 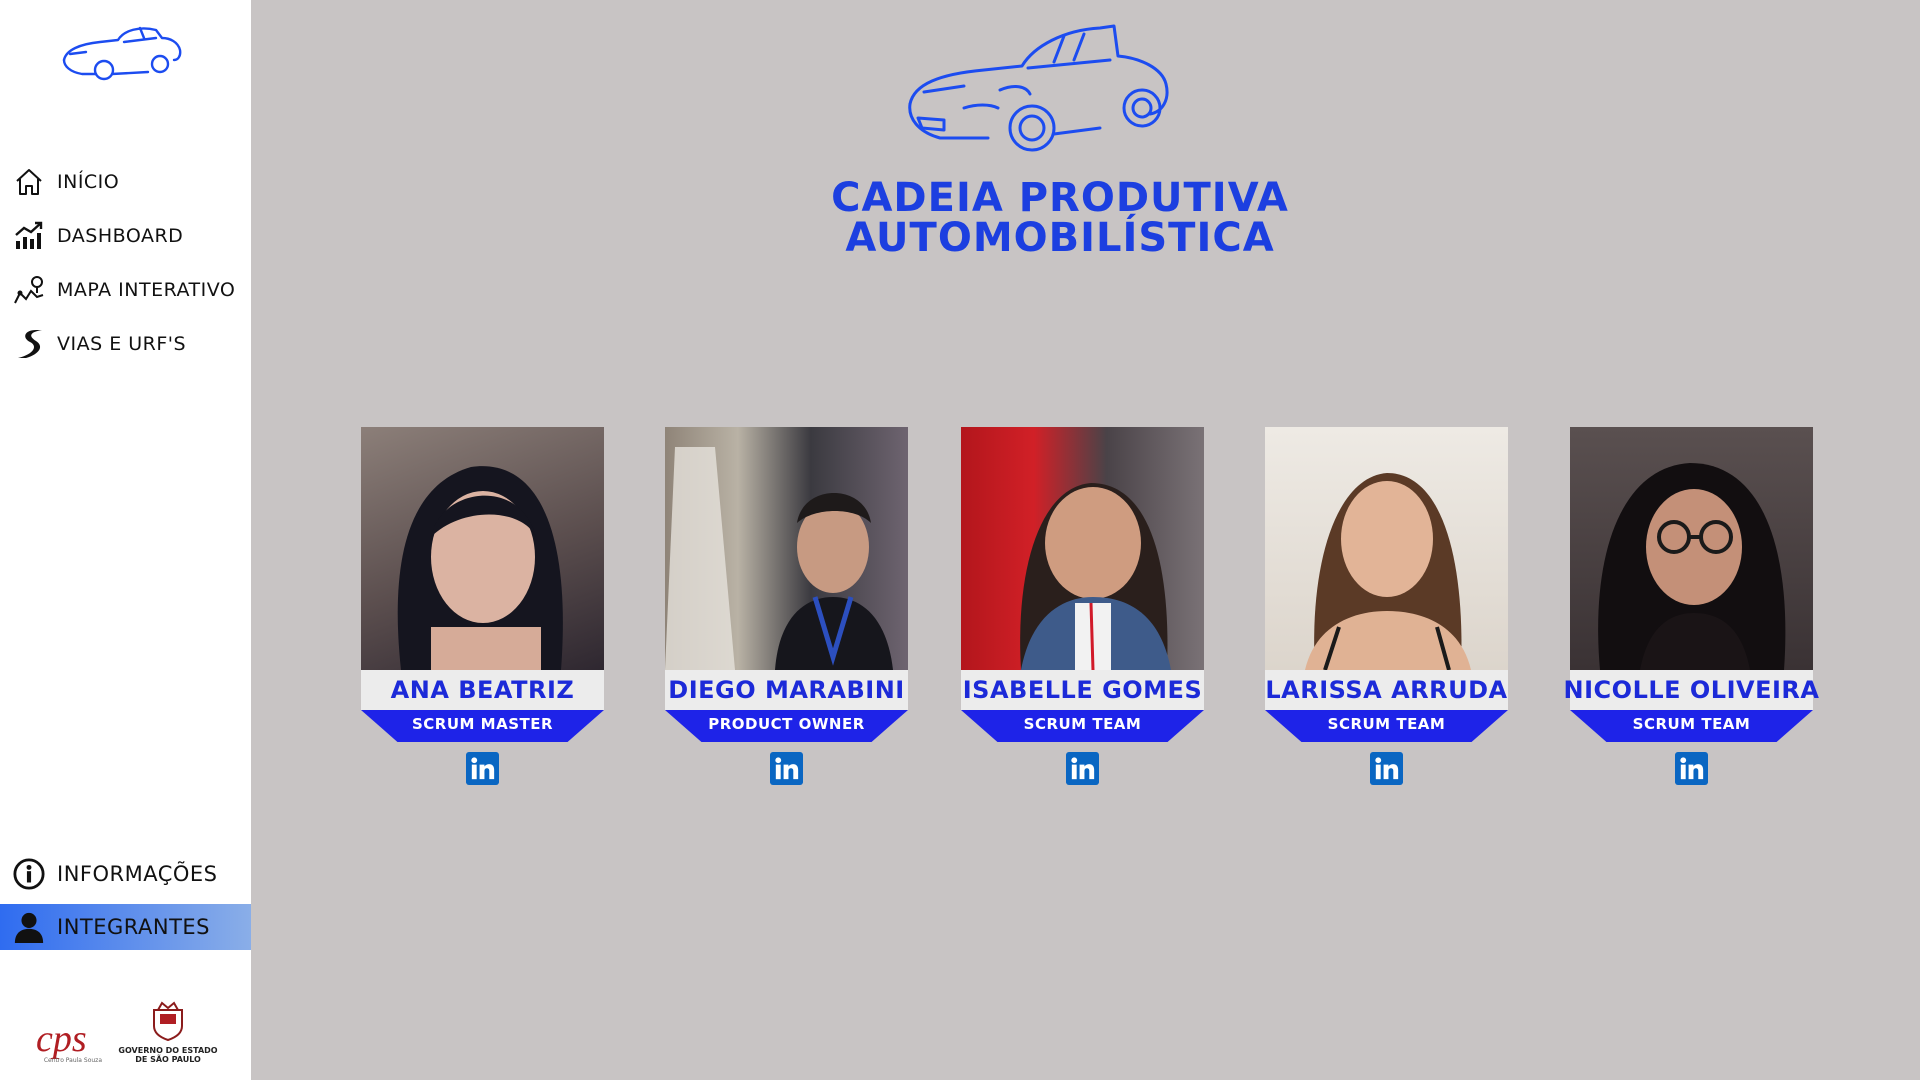 I want to click on info-icon, so click(x=29, y=874).